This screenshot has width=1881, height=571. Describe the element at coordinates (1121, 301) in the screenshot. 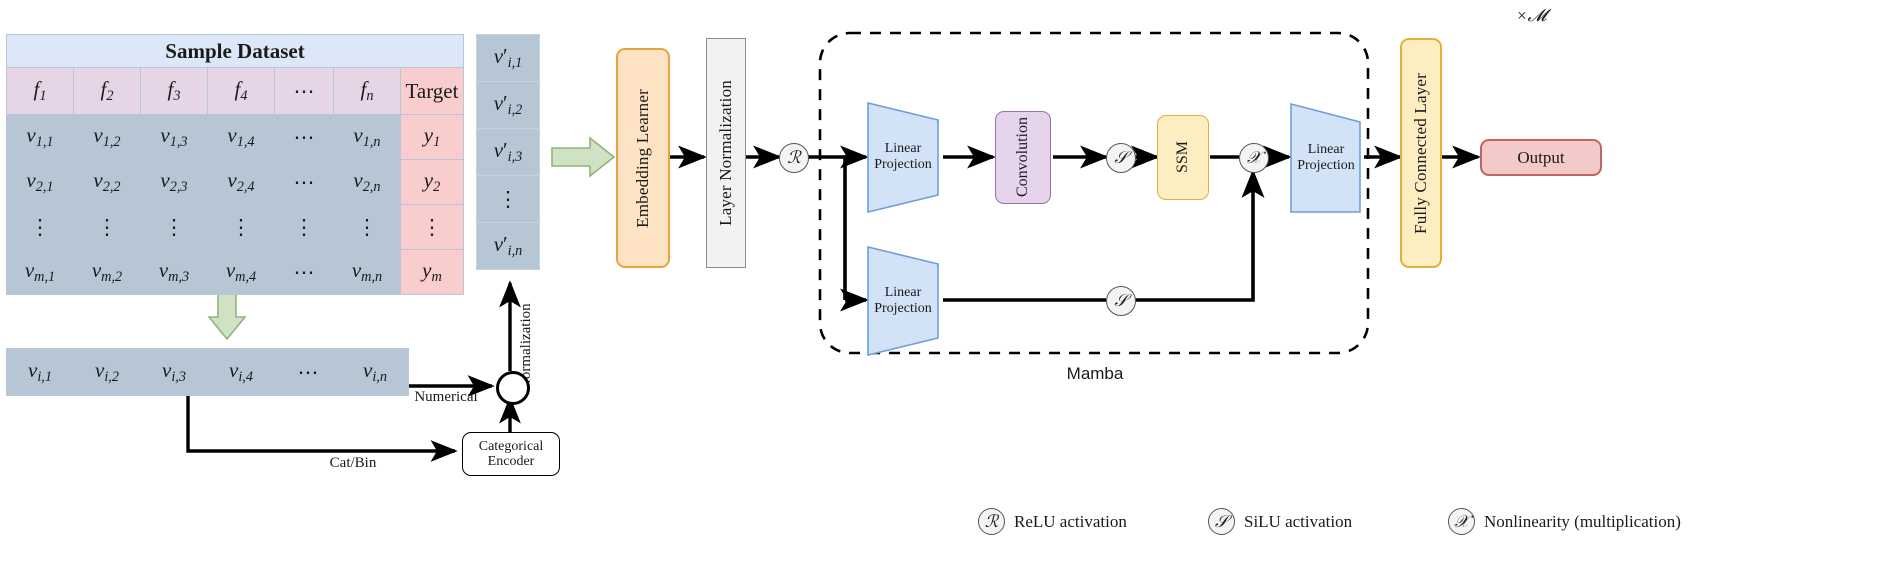

I see `silu-activation-node-bottom: 𝒮` at that location.